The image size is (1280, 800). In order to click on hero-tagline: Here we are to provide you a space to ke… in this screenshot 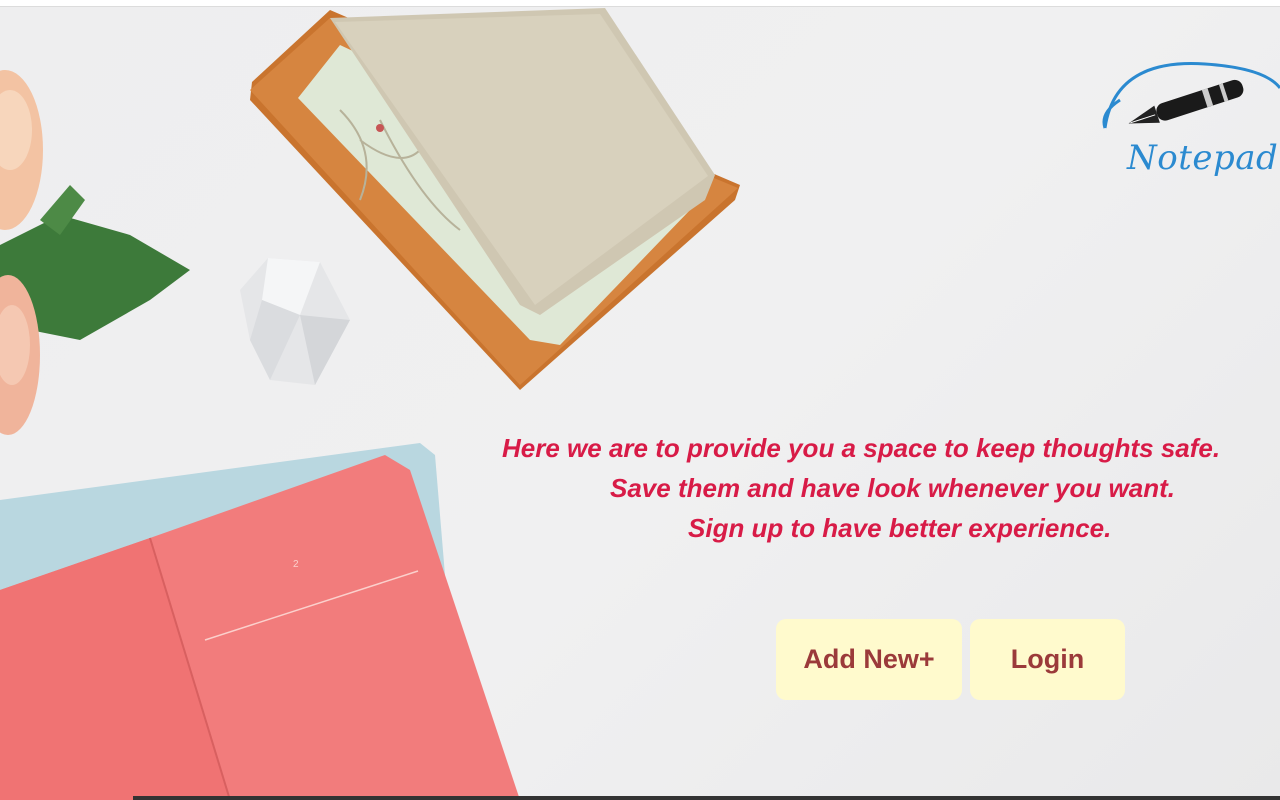, I will do `click(890, 488)`.